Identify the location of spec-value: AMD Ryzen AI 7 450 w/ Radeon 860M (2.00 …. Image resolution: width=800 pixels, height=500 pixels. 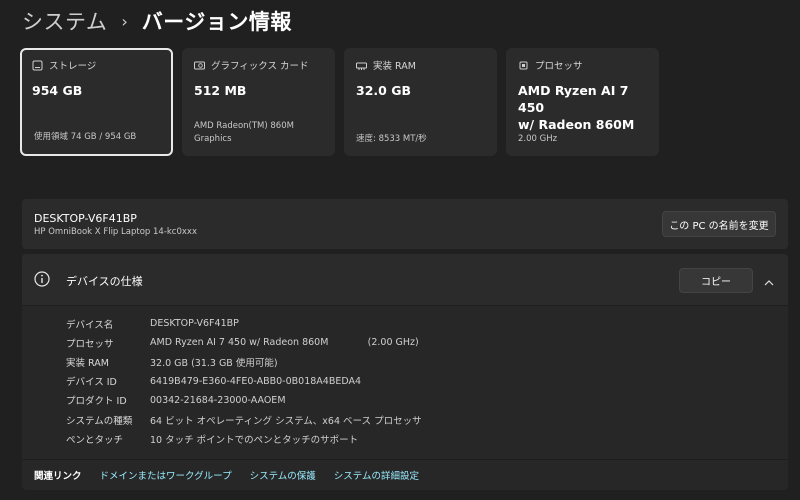
(284, 343).